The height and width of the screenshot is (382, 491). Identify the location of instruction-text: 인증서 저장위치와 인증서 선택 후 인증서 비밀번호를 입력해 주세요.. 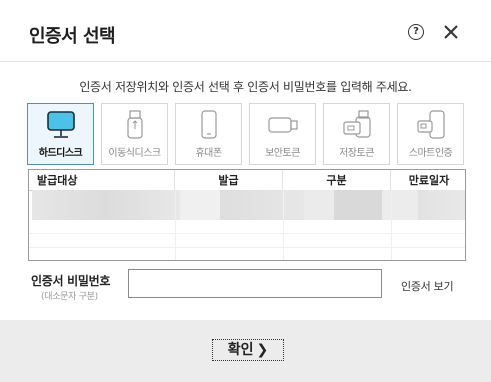
(245, 87).